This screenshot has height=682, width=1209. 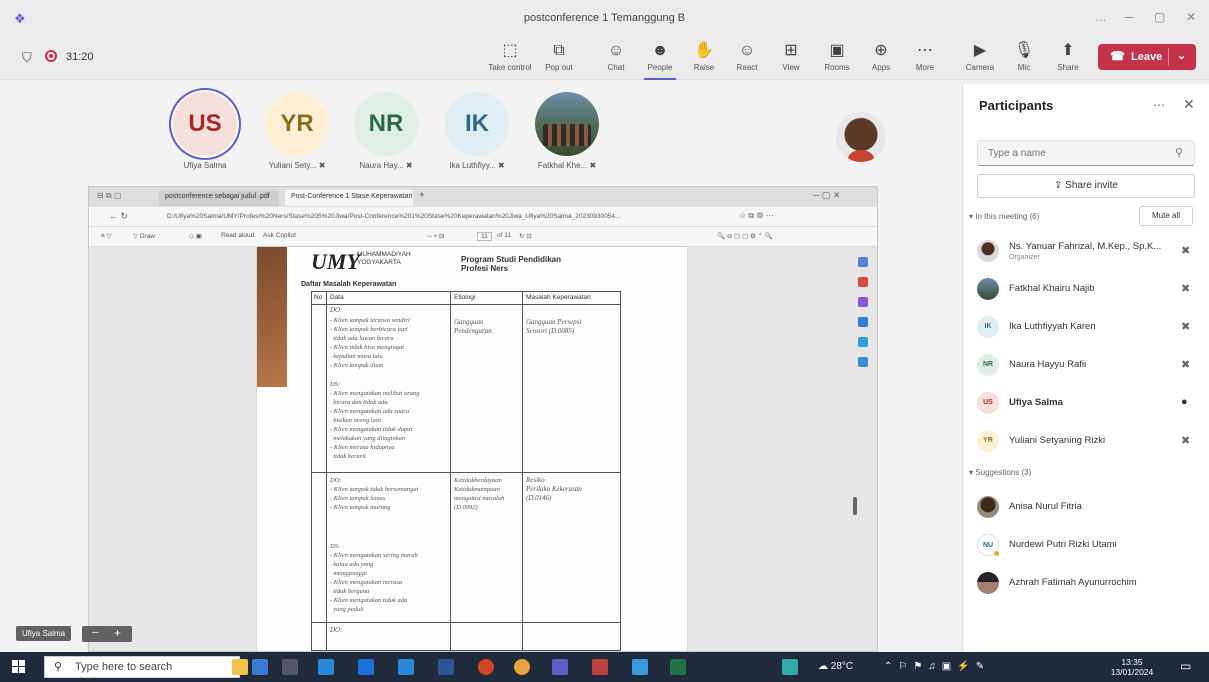 What do you see at coordinates (109, 196) in the screenshot?
I see `browser-menu-icon: ⊟ ⧉ ▢` at bounding box center [109, 196].